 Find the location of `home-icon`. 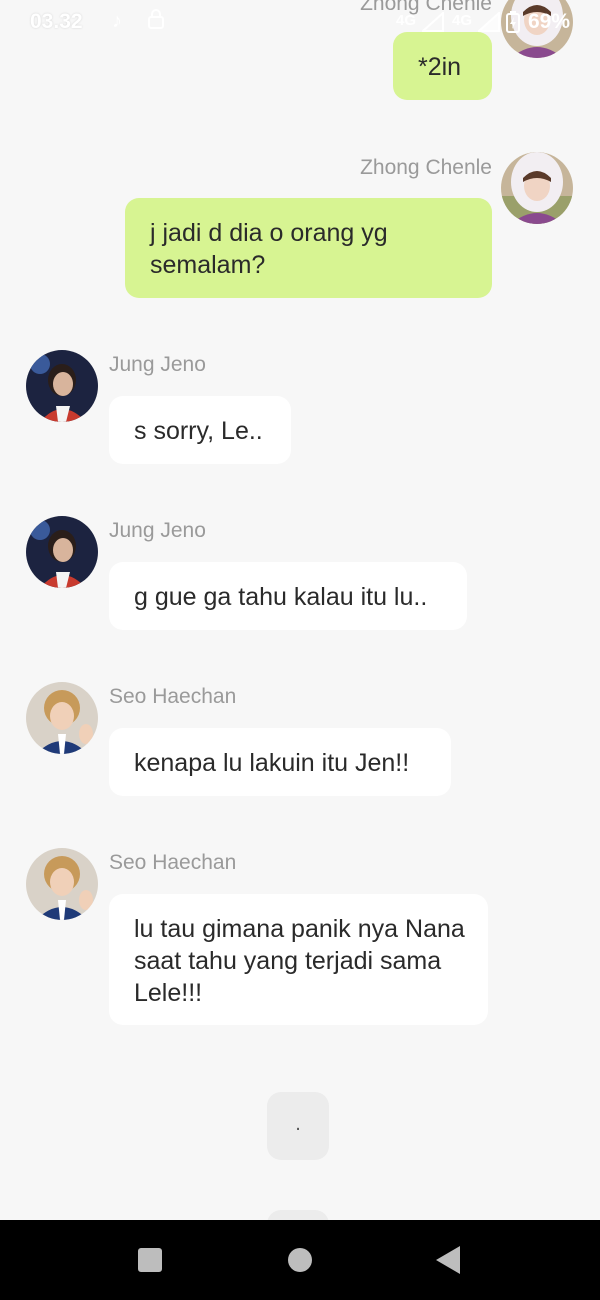

home-icon is located at coordinates (300, 1262).